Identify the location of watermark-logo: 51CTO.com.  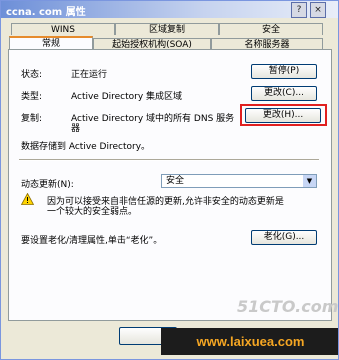
(288, 306).